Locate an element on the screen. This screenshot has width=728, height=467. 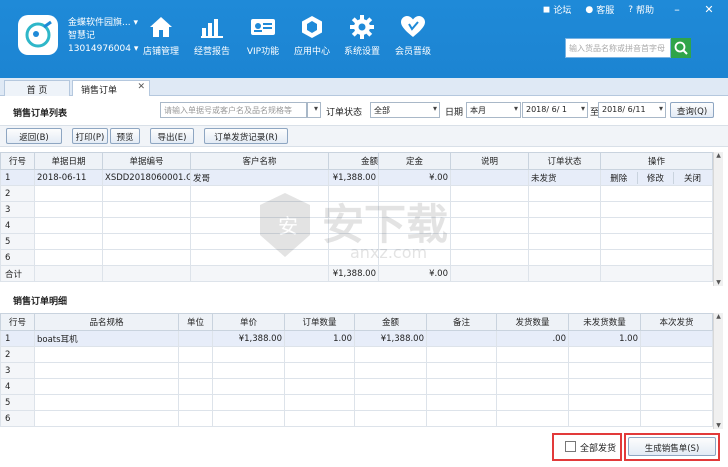
nav-member-upgrade: 会员晋级 is located at coordinates (413, 35).